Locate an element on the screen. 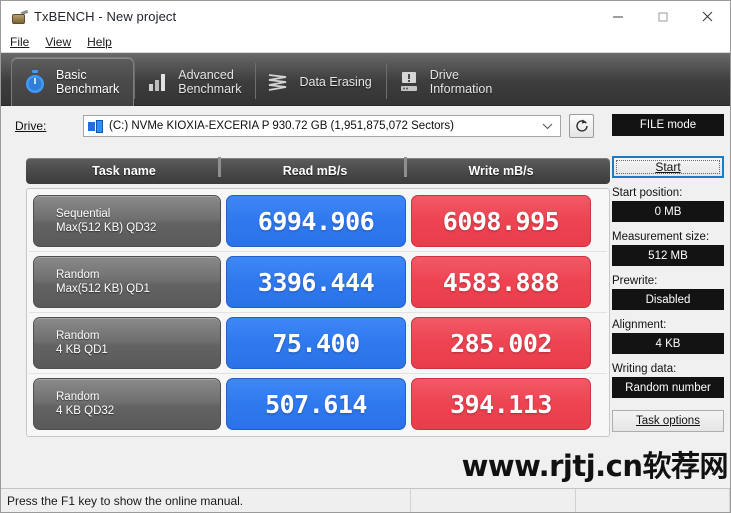 This screenshot has height=513, width=731. tab-label: Data Erasing is located at coordinates (335, 81).